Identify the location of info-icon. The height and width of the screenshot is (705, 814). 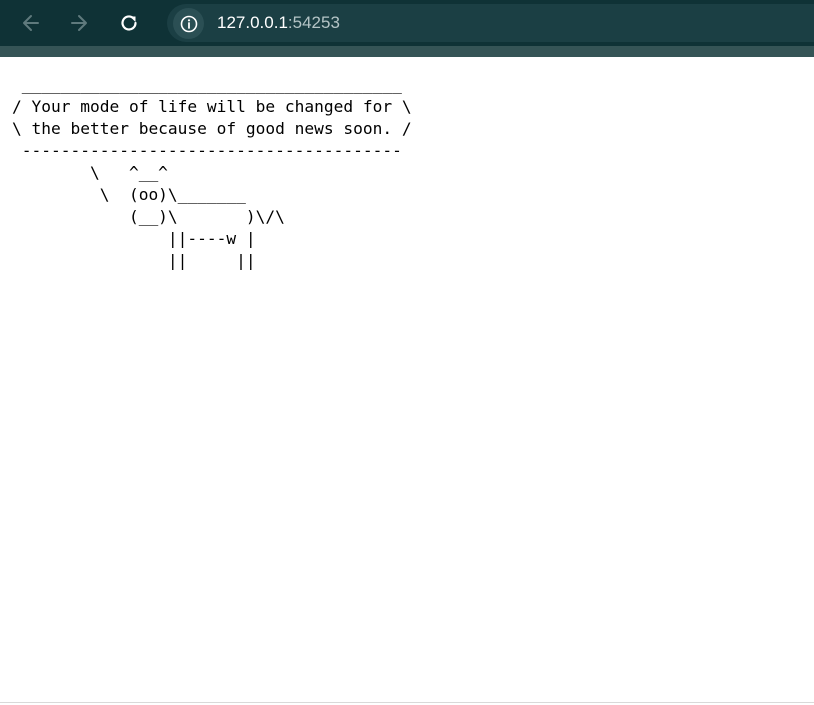
(188, 23).